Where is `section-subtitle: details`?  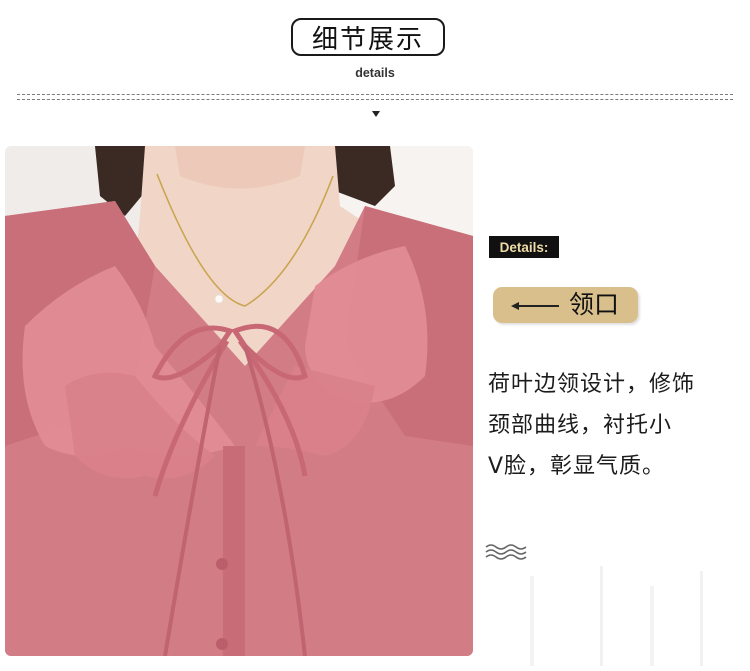
section-subtitle: details is located at coordinates (375, 73).